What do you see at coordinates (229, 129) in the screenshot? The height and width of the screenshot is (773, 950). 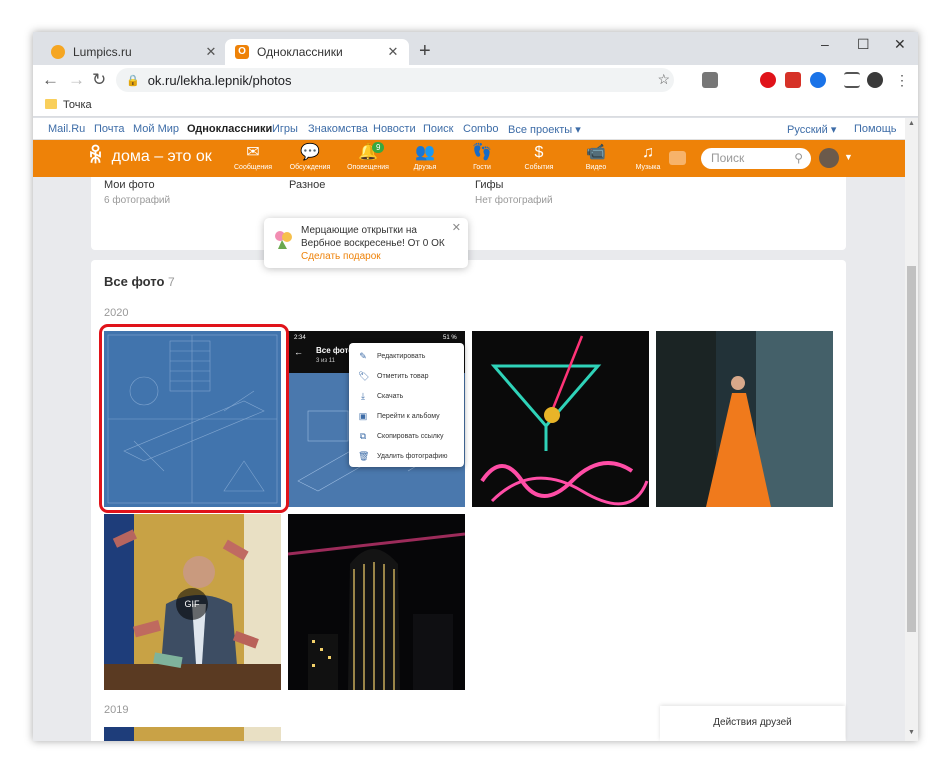 I see `portal-link-current: Одноклассники` at bounding box center [229, 129].